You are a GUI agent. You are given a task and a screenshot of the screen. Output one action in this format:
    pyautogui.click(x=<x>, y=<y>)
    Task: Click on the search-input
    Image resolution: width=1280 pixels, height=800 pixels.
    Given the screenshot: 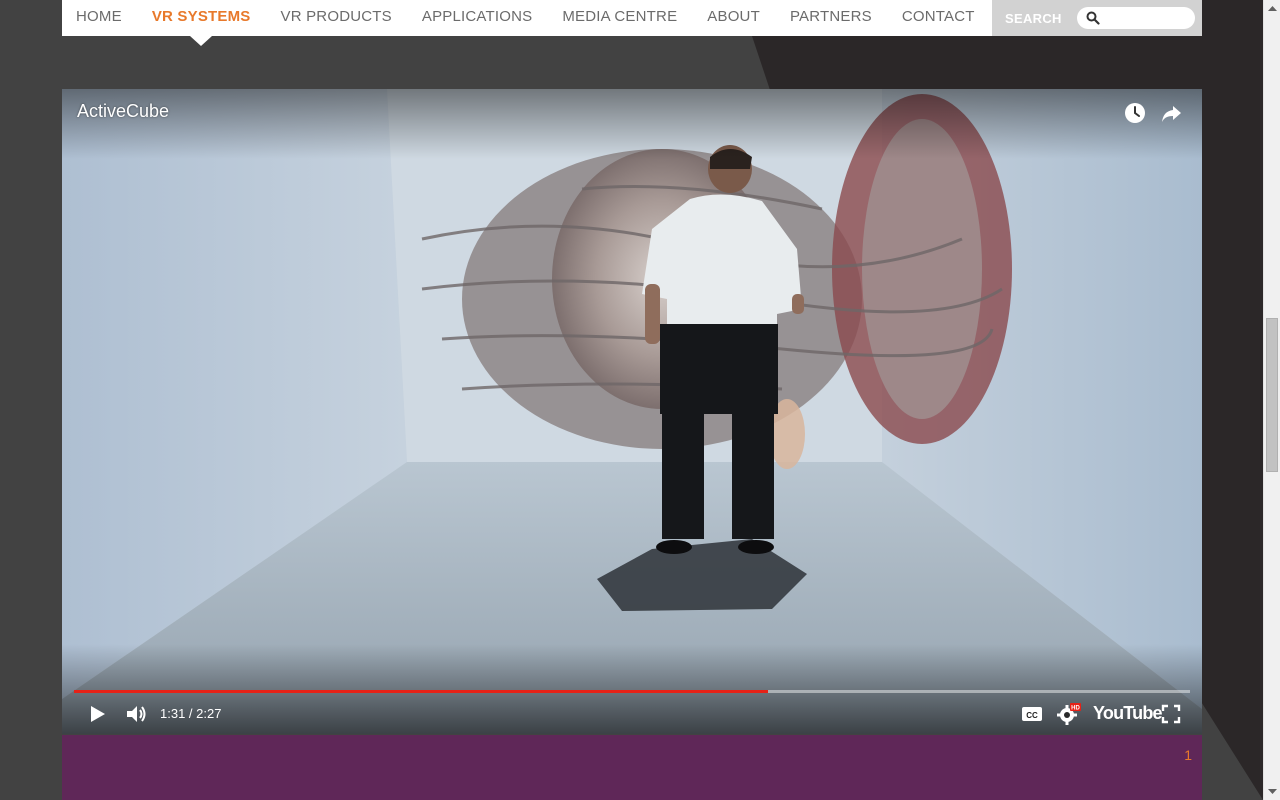 What is the action you would take?
    pyautogui.click(x=1146, y=18)
    